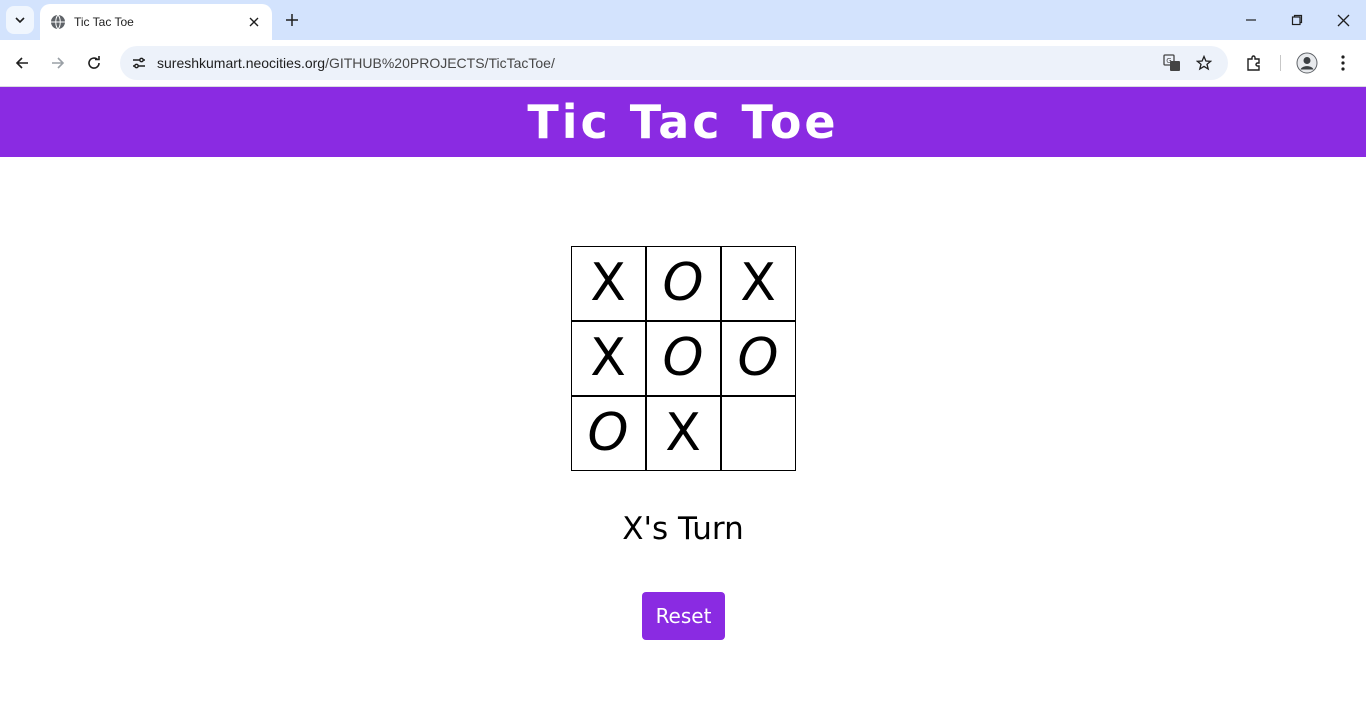 The height and width of the screenshot is (728, 1366). I want to click on page-header: Tic Tac Toe, so click(683, 122).